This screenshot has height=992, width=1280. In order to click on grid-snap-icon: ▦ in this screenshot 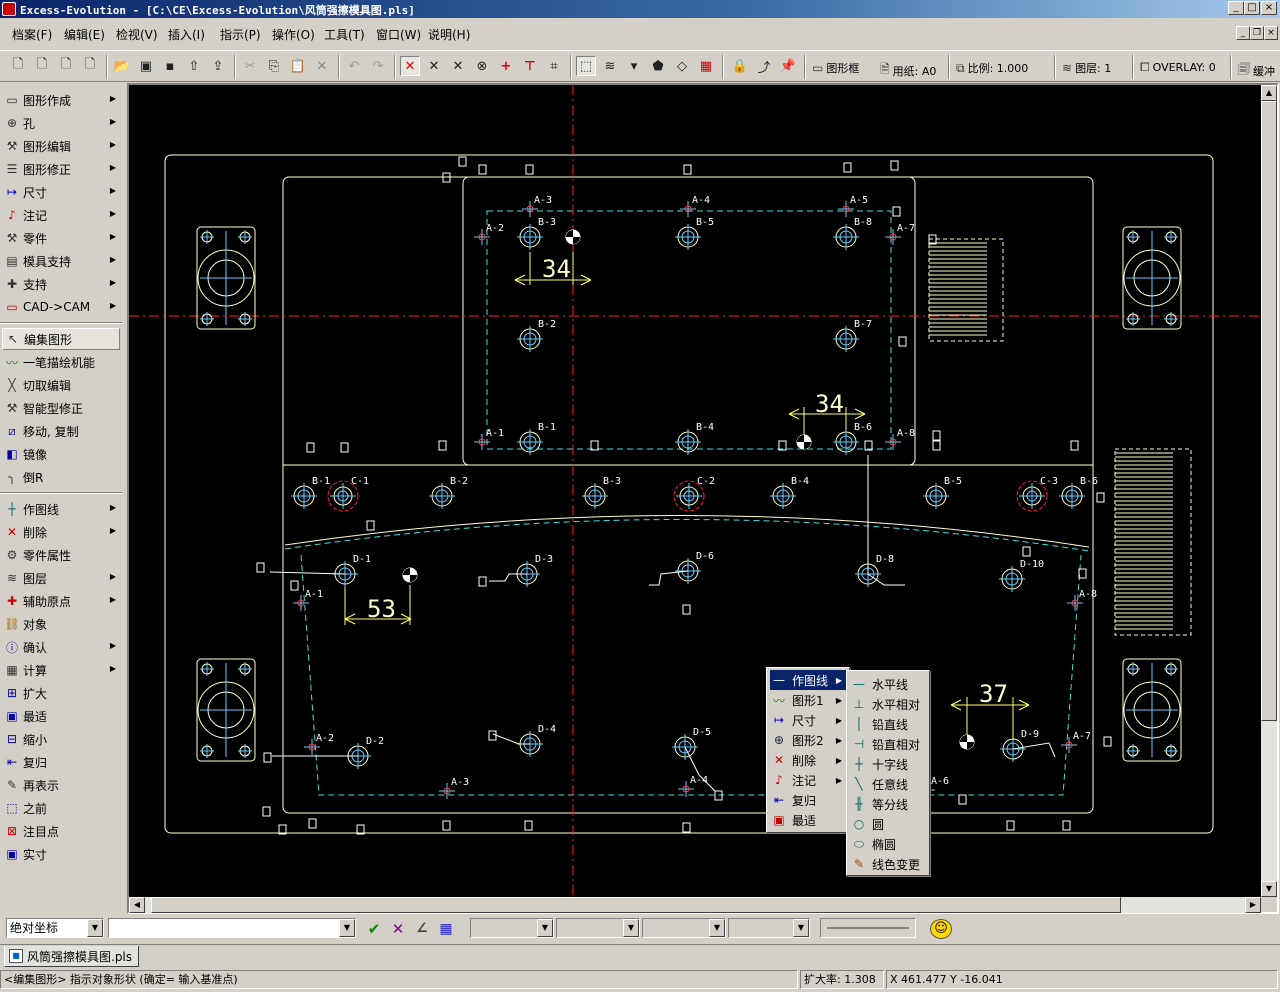, I will do `click(706, 66)`.